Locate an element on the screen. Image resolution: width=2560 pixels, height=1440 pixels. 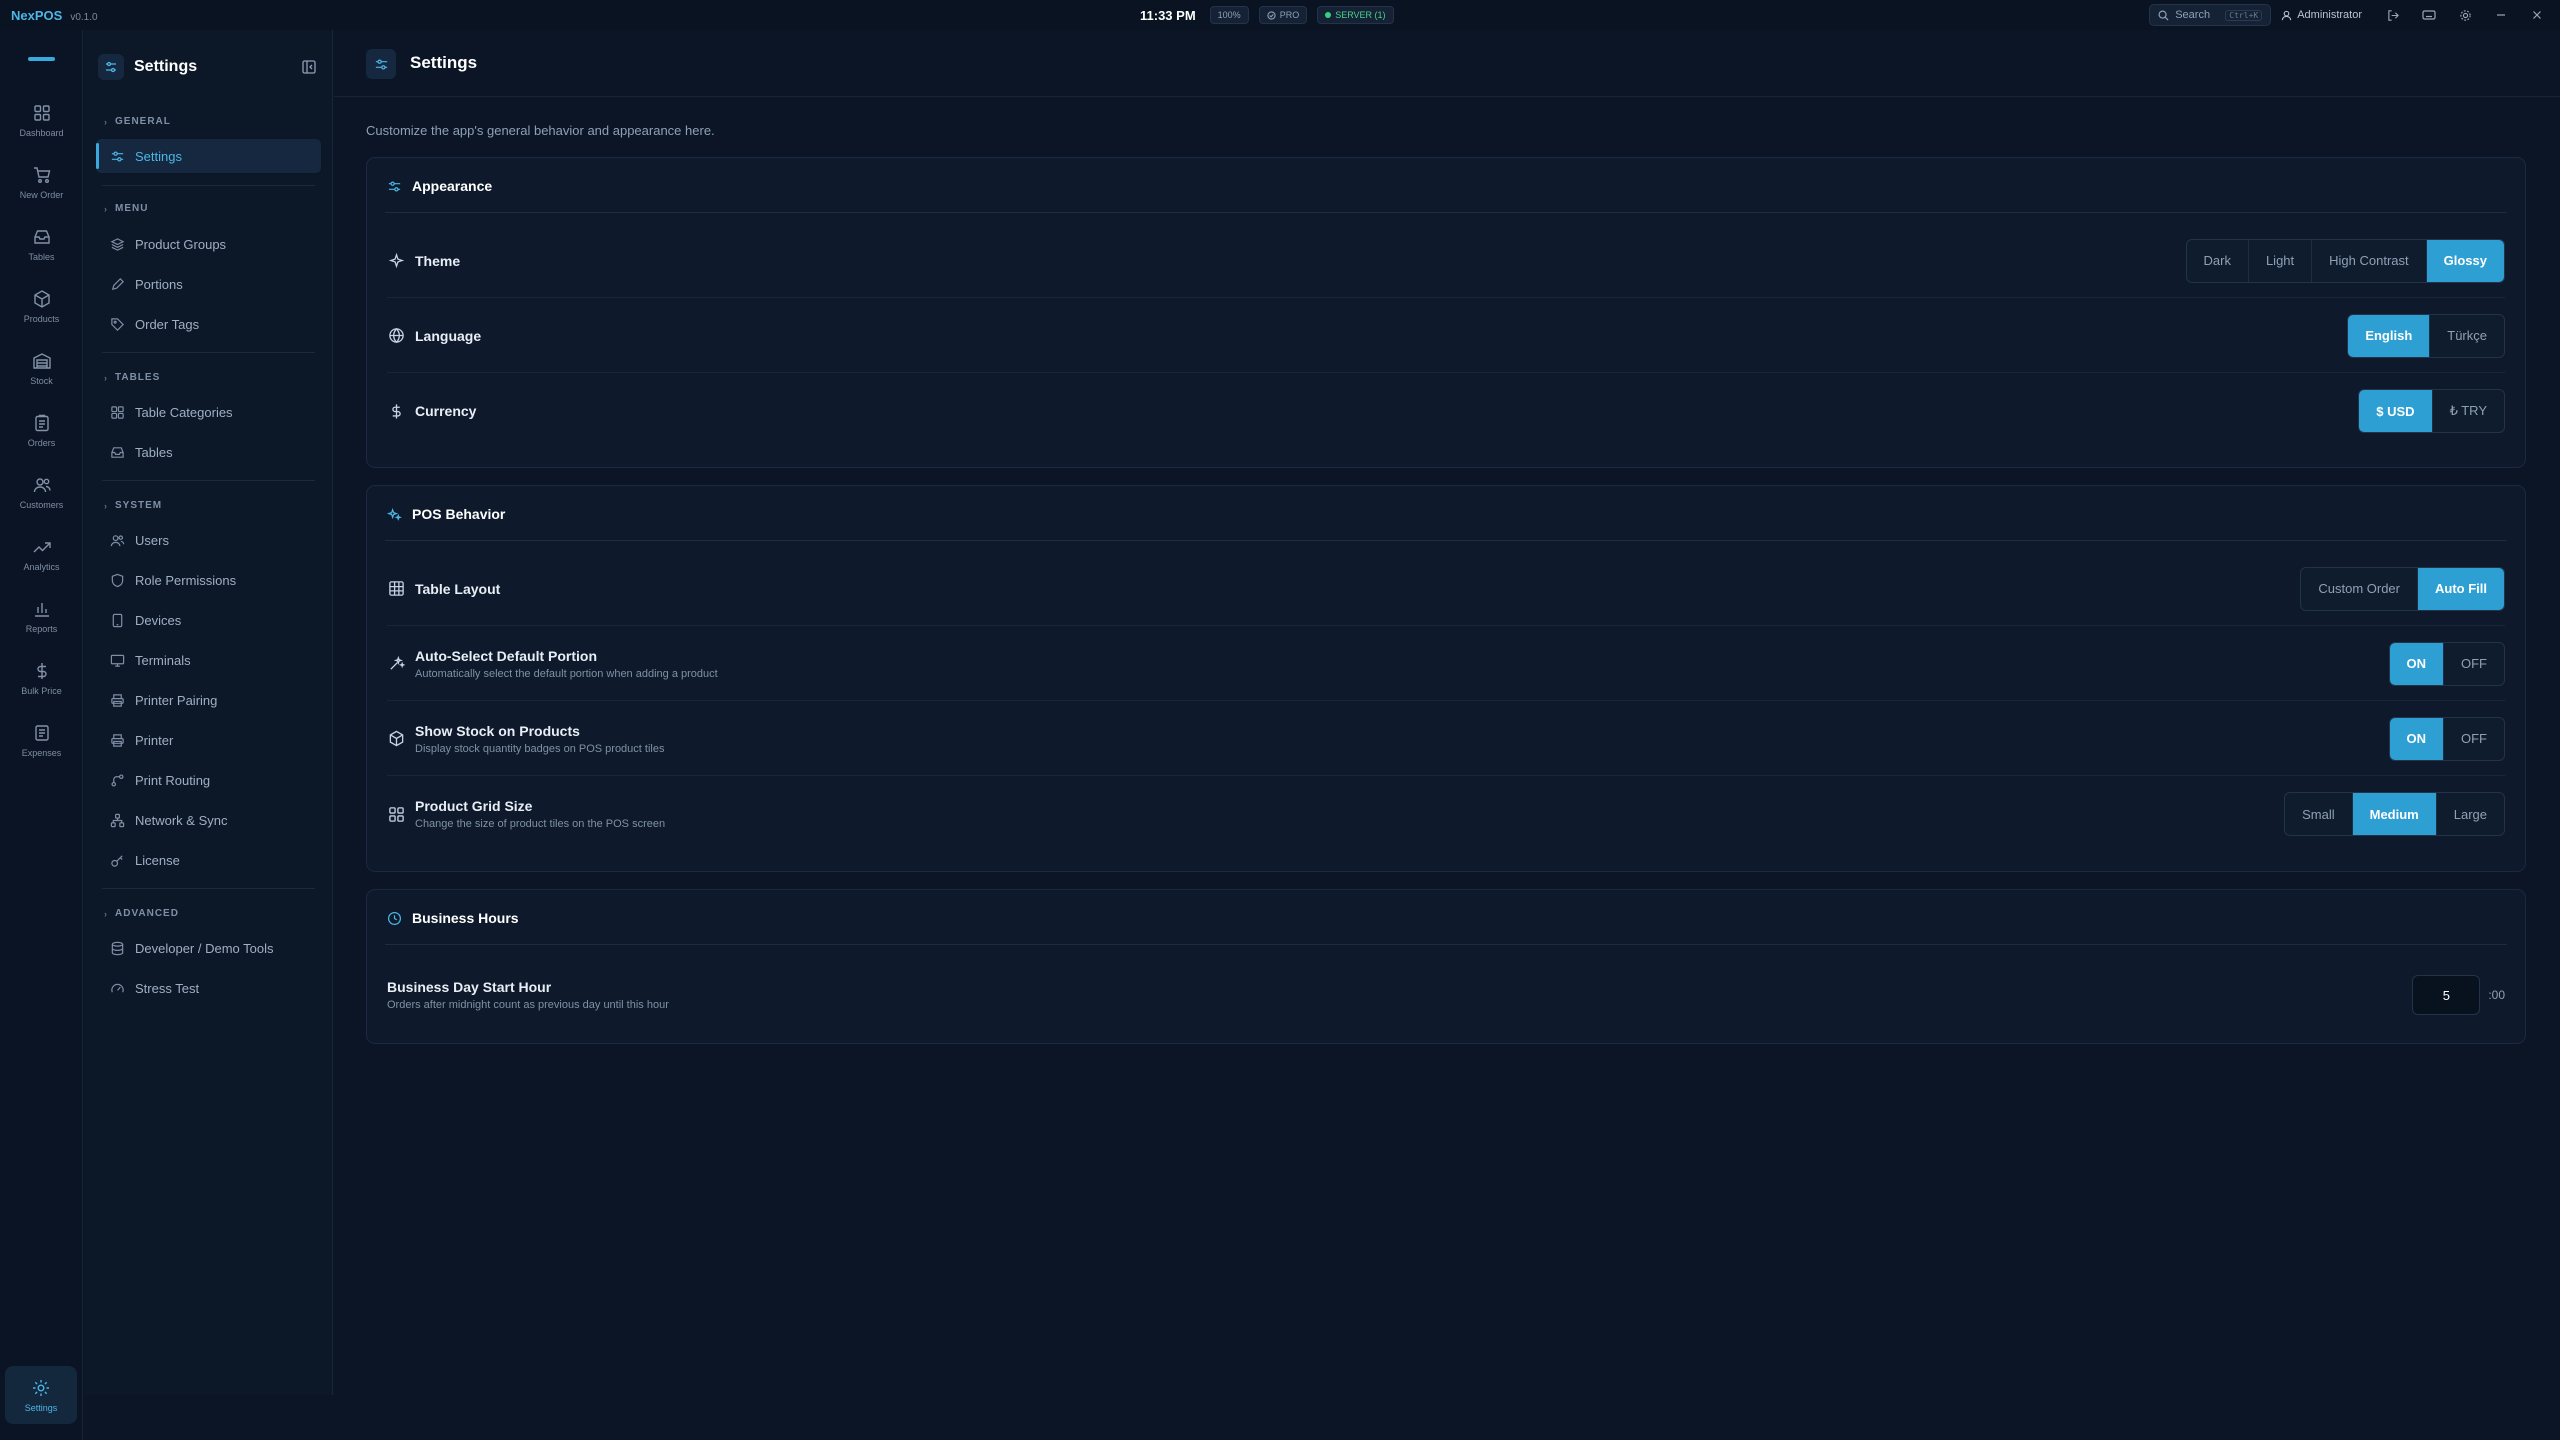
sliders-icon is located at coordinates (111, 67).